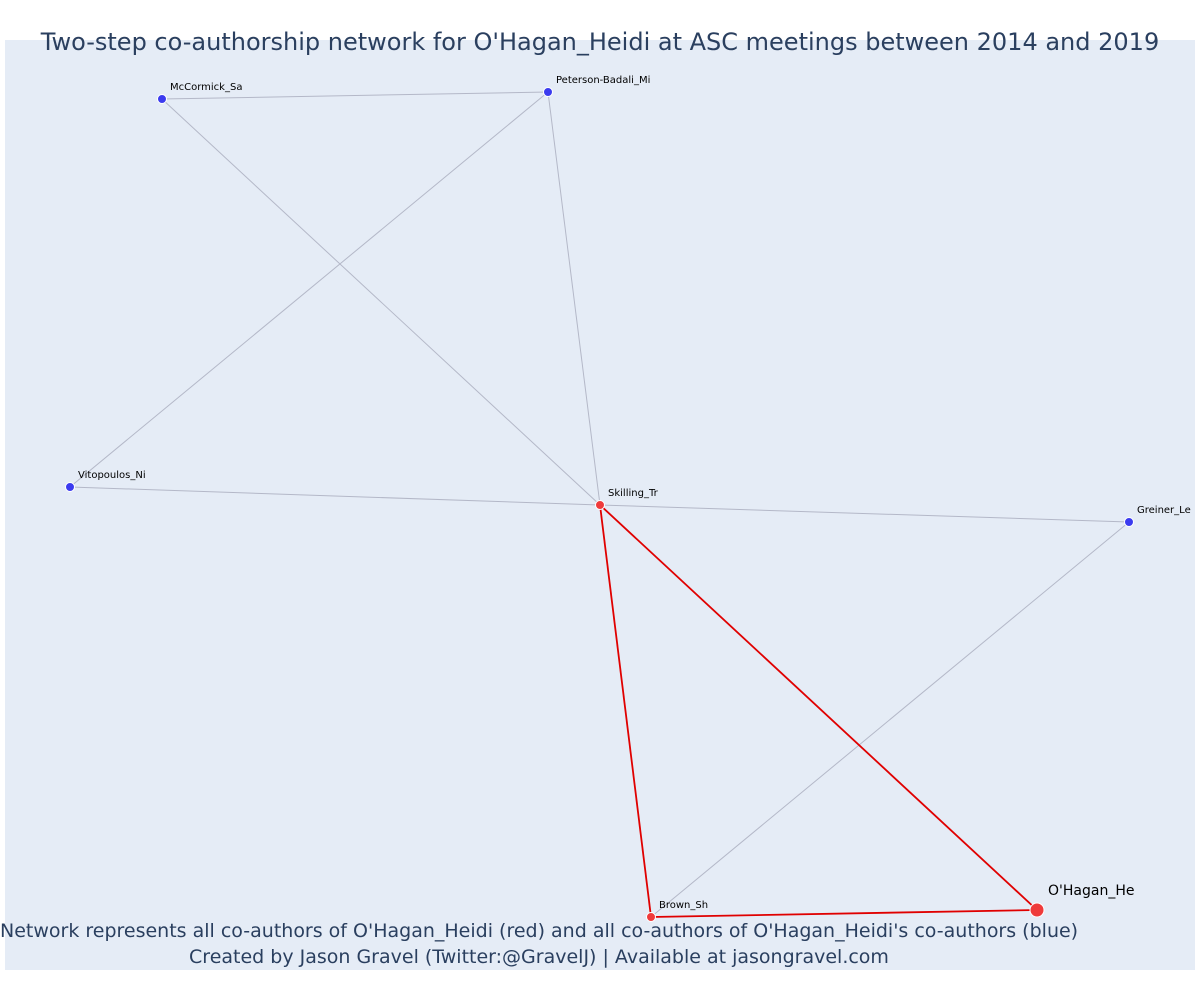 This screenshot has height=1000, width=1200. I want to click on node-label-o-hagan-he: O'Hagan_He, so click(1091, 891).